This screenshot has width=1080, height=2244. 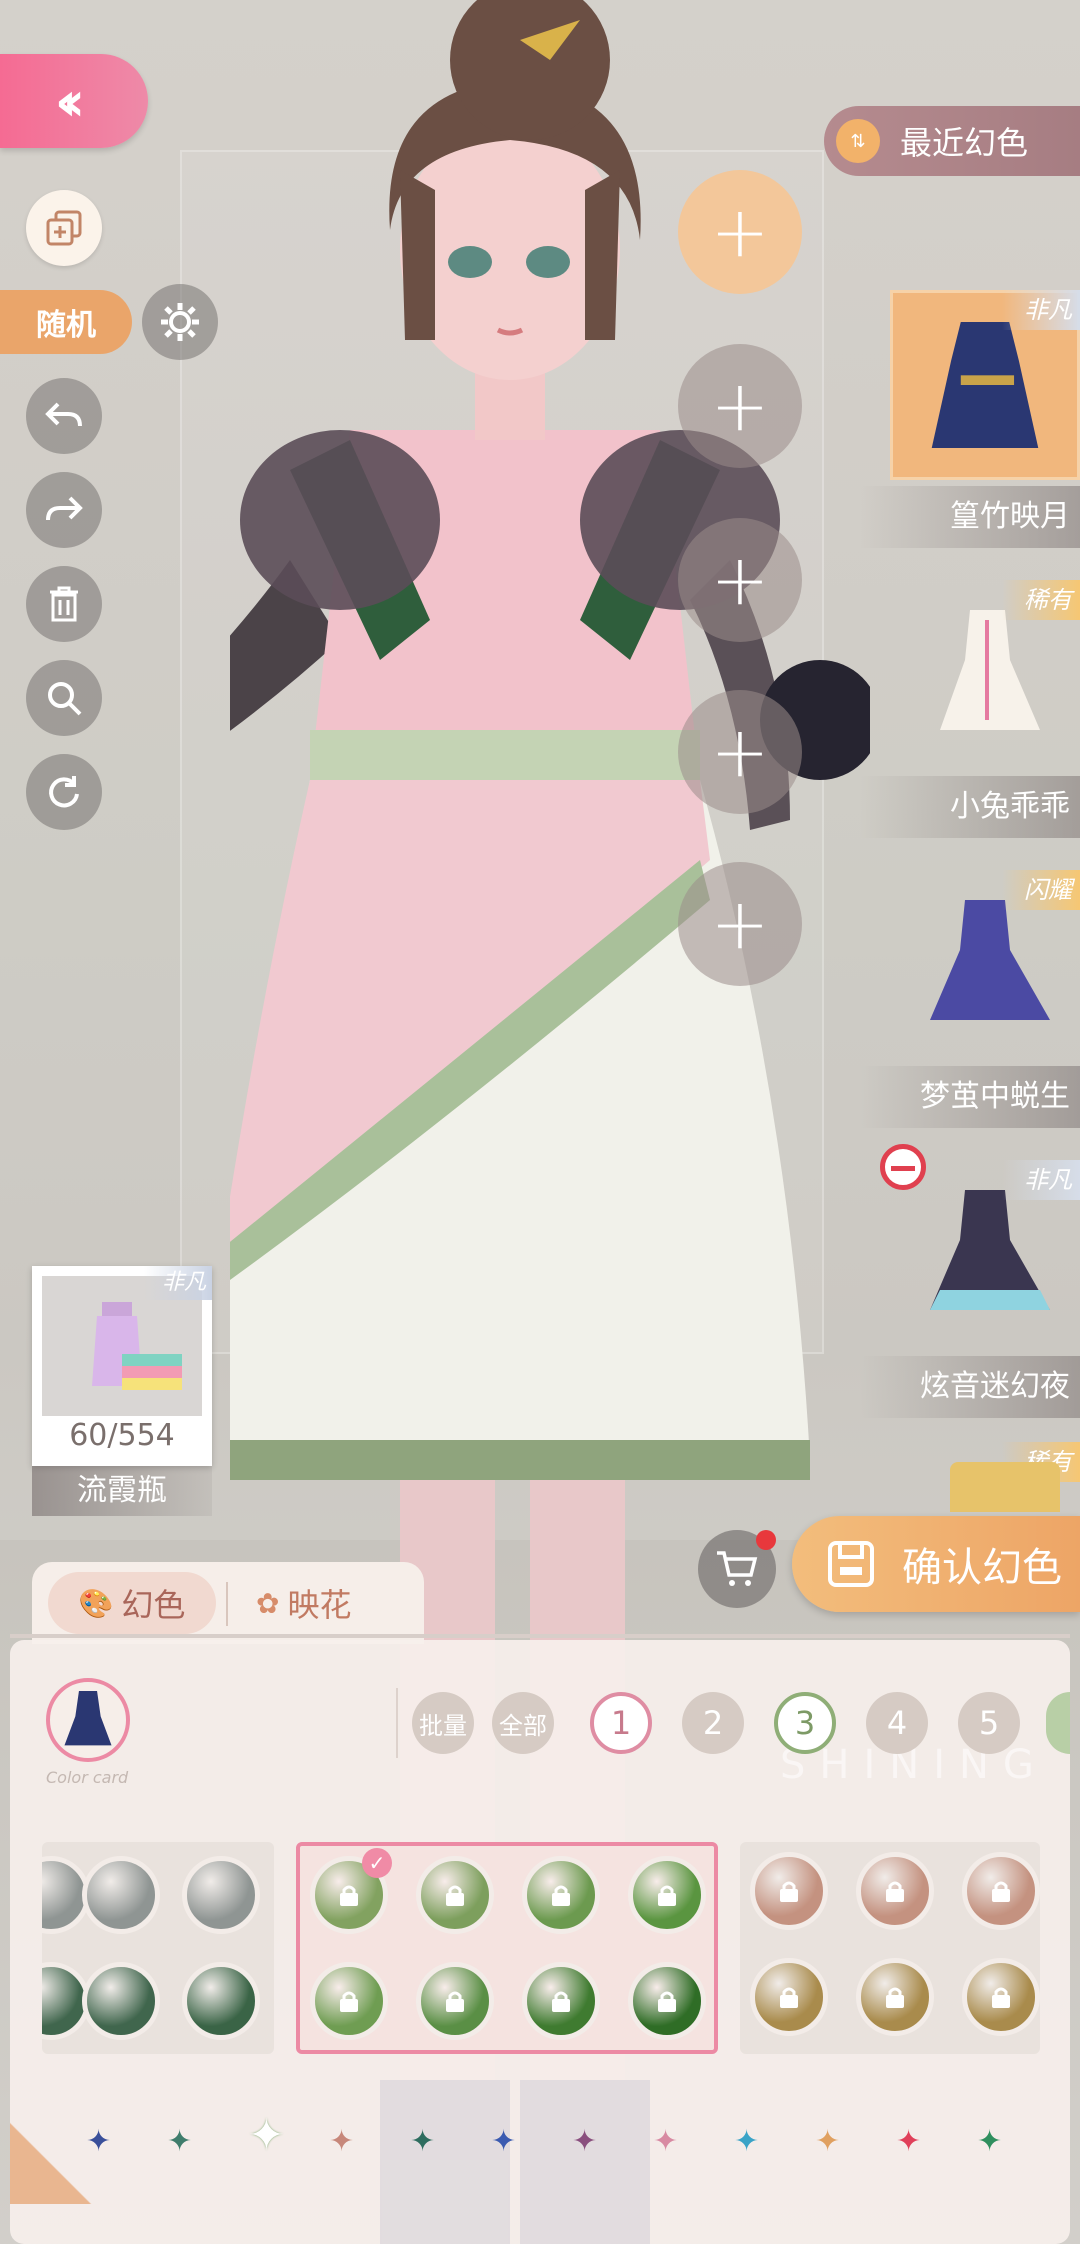 What do you see at coordinates (1041, 600) in the screenshot?
I see `rarity-badge: 稀有` at bounding box center [1041, 600].